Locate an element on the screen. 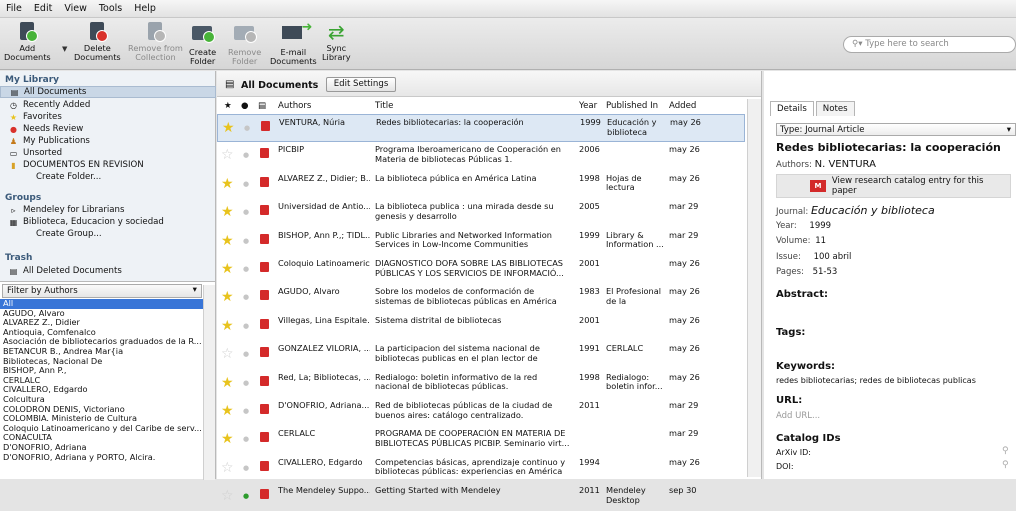 The image size is (1016, 511). documents-scrollbar is located at coordinates (754, 288).